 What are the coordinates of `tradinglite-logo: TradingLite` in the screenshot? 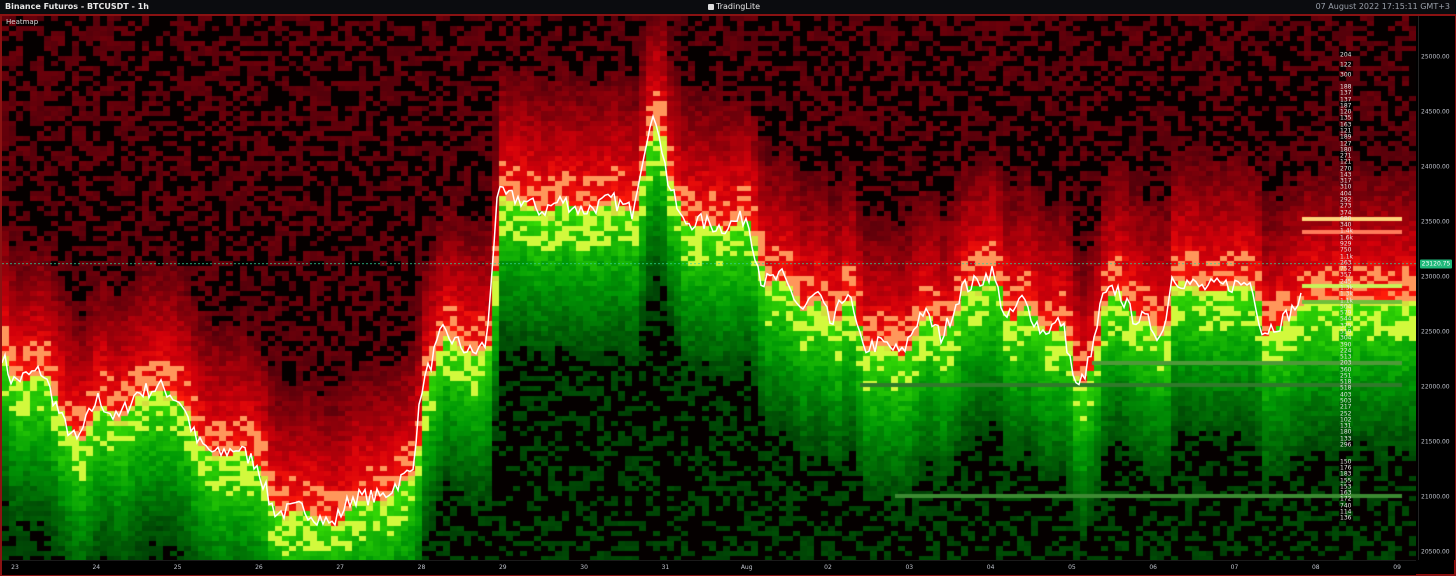 It's located at (734, 6).